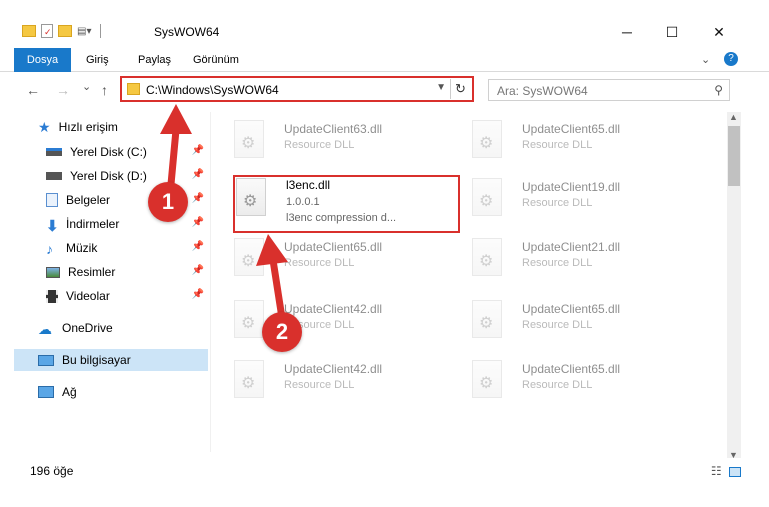  What do you see at coordinates (726, 471) in the screenshot?
I see `view-toggle: ☷` at bounding box center [726, 471].